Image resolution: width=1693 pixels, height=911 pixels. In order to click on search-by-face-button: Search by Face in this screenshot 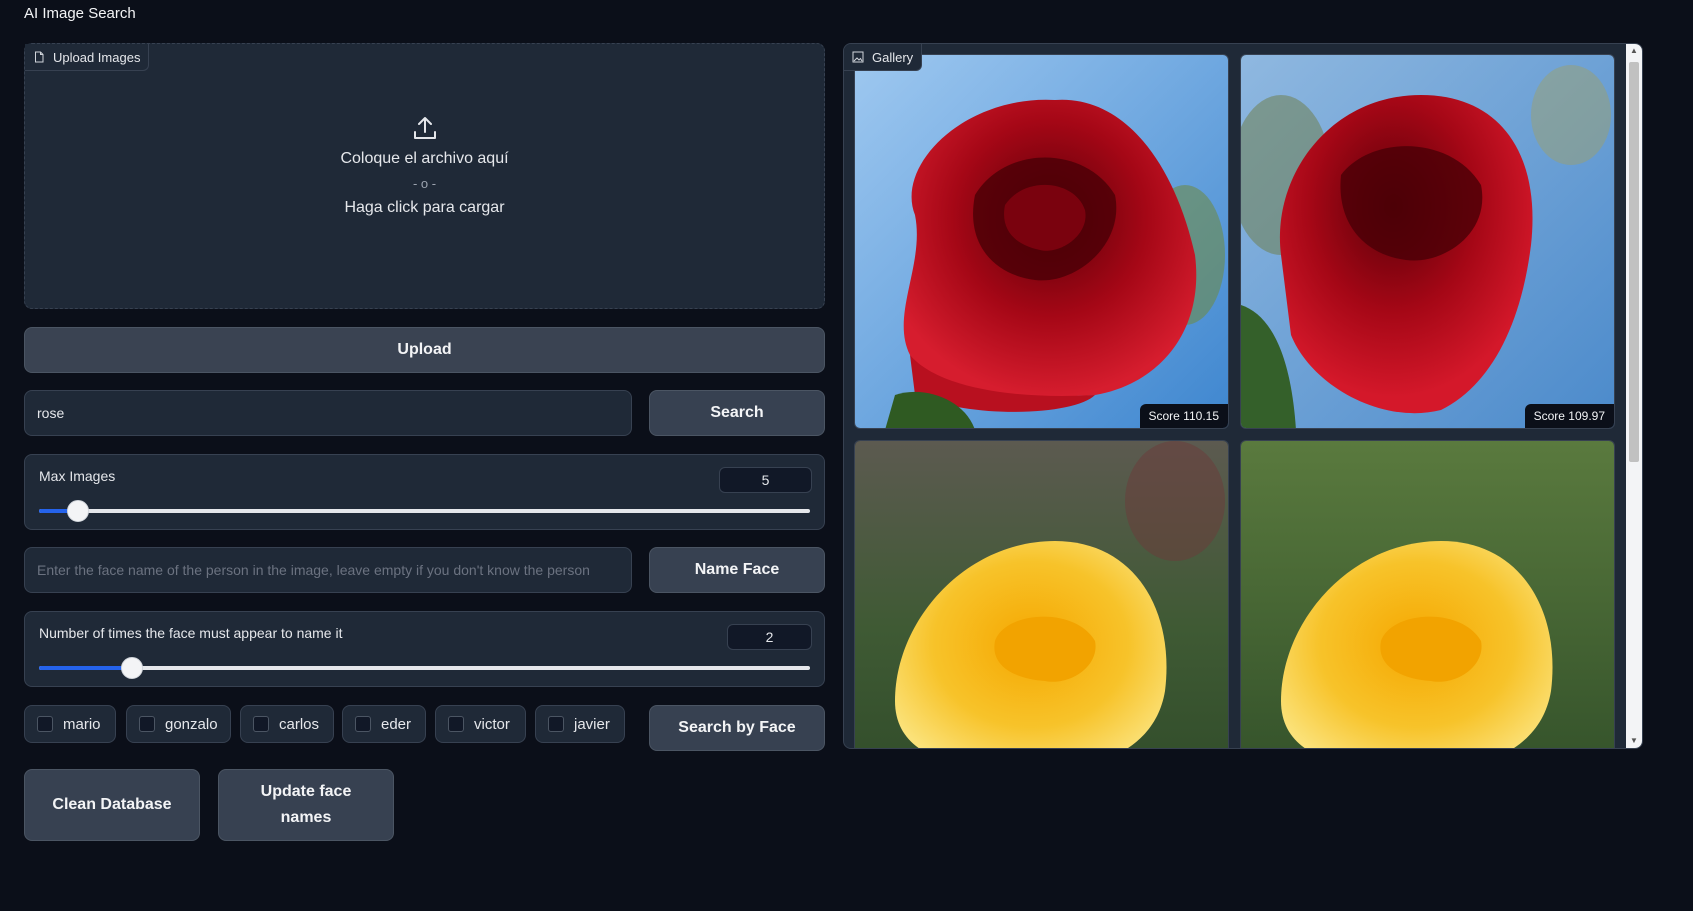, I will do `click(737, 728)`.